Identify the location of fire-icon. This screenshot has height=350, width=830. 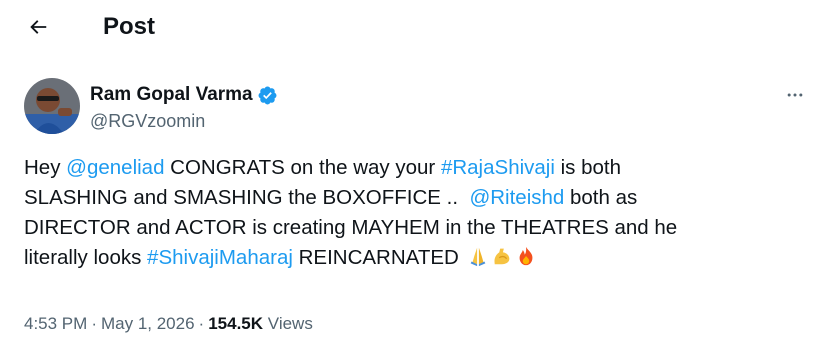
(525, 256).